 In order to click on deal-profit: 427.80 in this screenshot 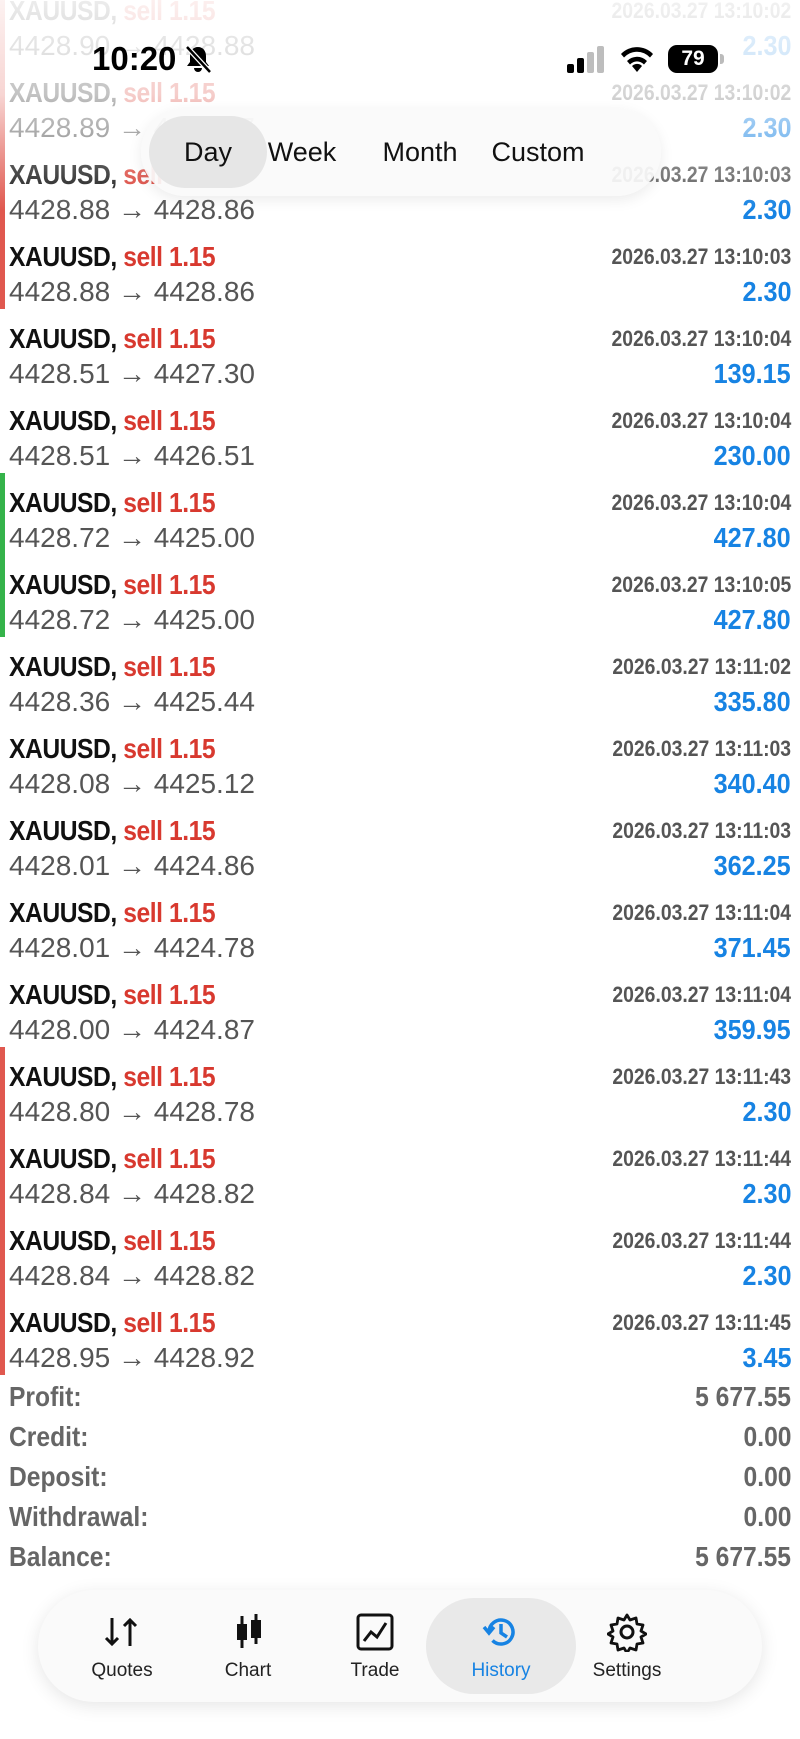, I will do `click(752, 619)`.